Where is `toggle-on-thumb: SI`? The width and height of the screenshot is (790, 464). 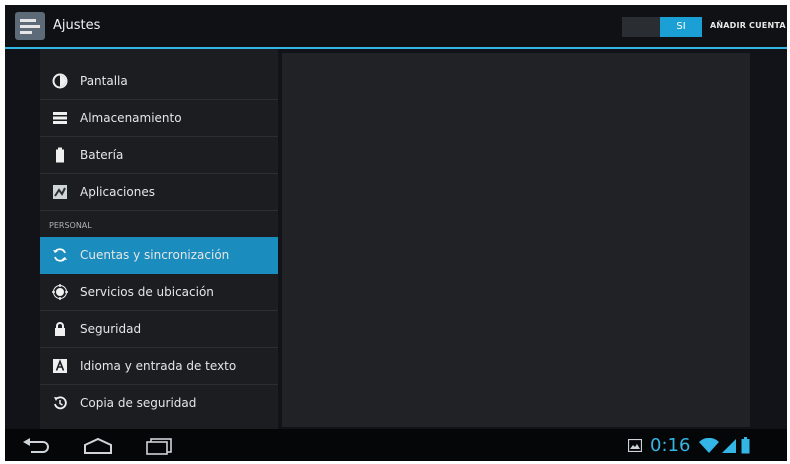 toggle-on-thumb: SI is located at coordinates (681, 27).